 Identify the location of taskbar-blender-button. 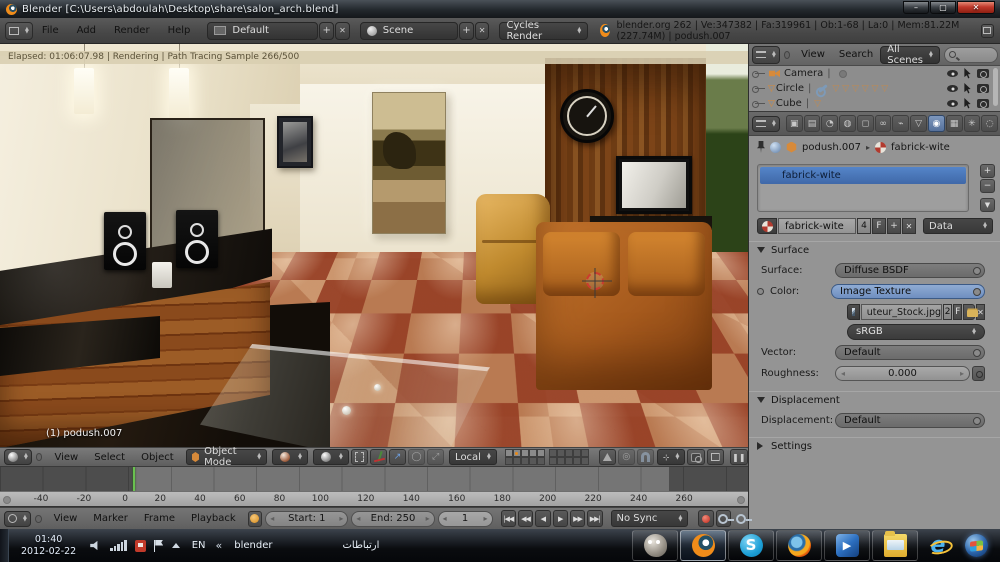
(703, 545).